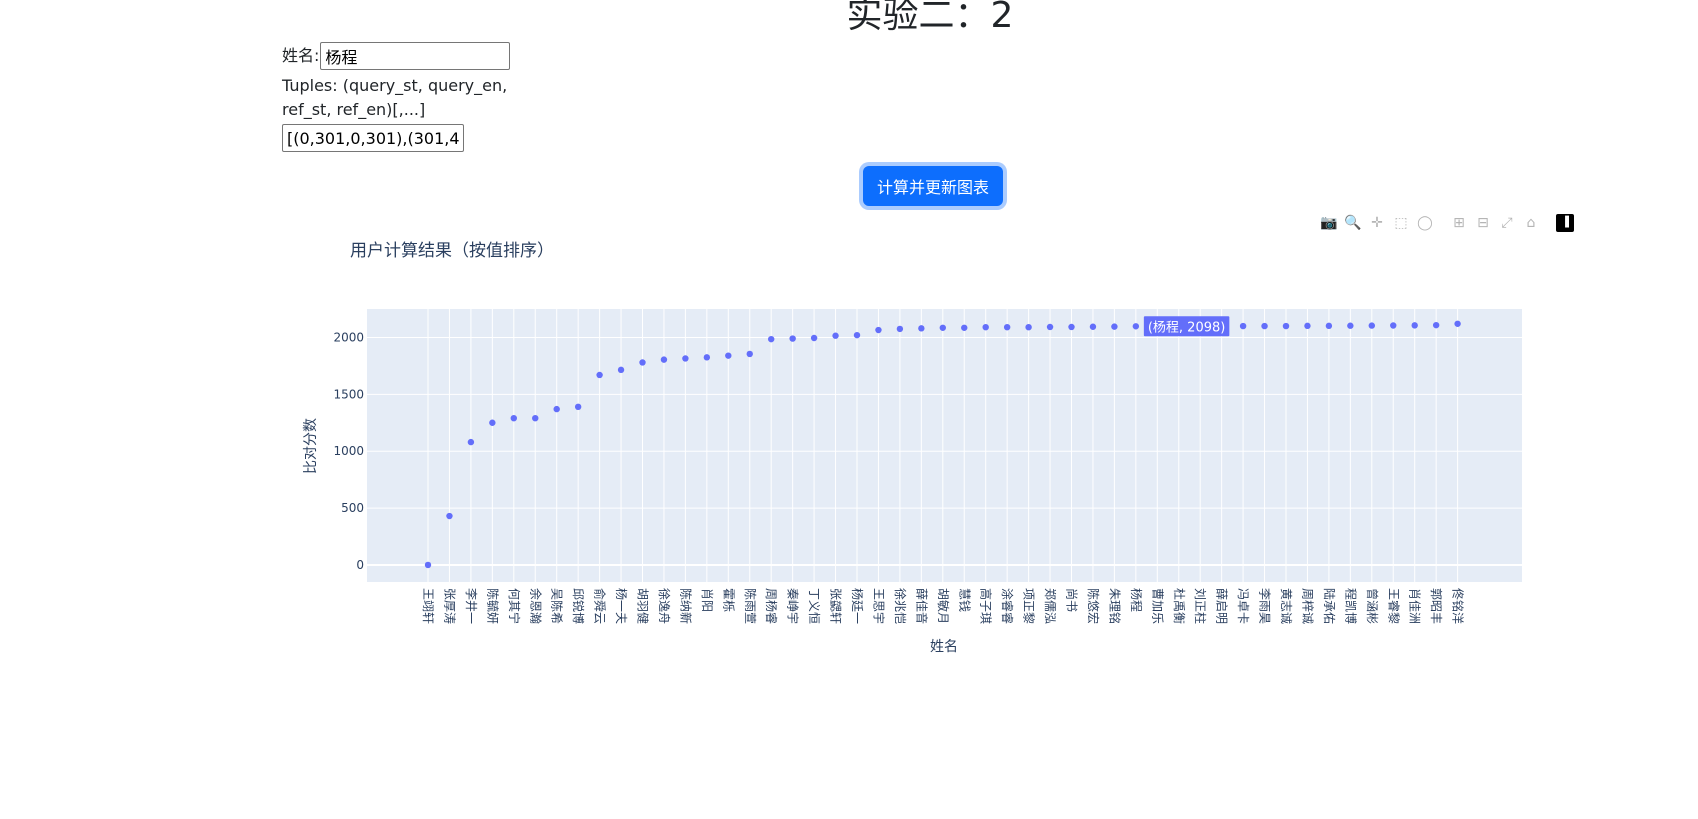 Image resolution: width=1698 pixels, height=819 pixels. I want to click on x-tick-label: 周杨睿, so click(771, 606).